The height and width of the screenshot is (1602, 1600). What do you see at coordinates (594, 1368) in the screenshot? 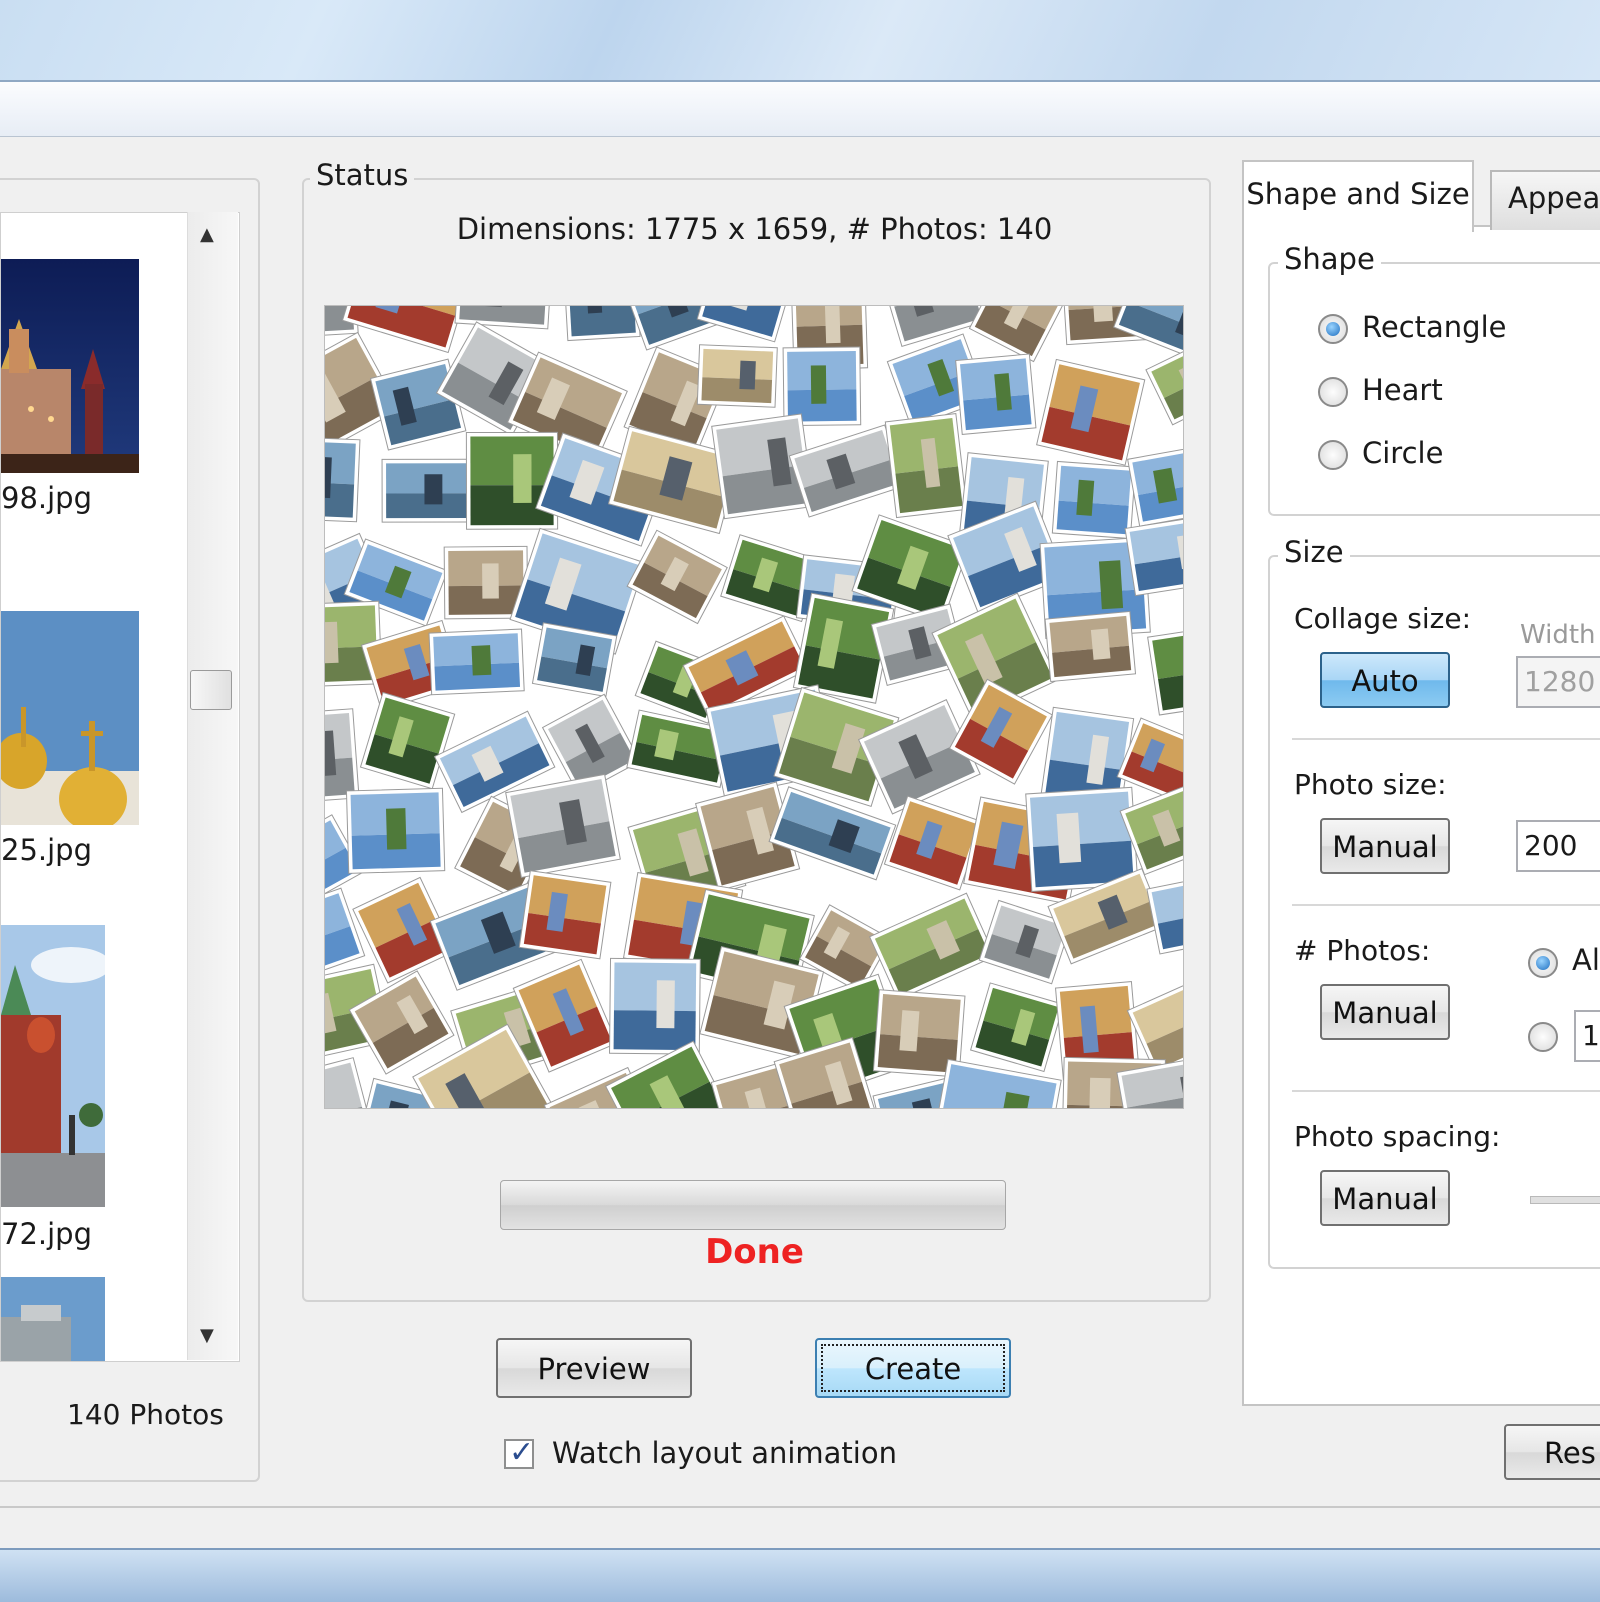
I see `preview-button: Preview` at bounding box center [594, 1368].